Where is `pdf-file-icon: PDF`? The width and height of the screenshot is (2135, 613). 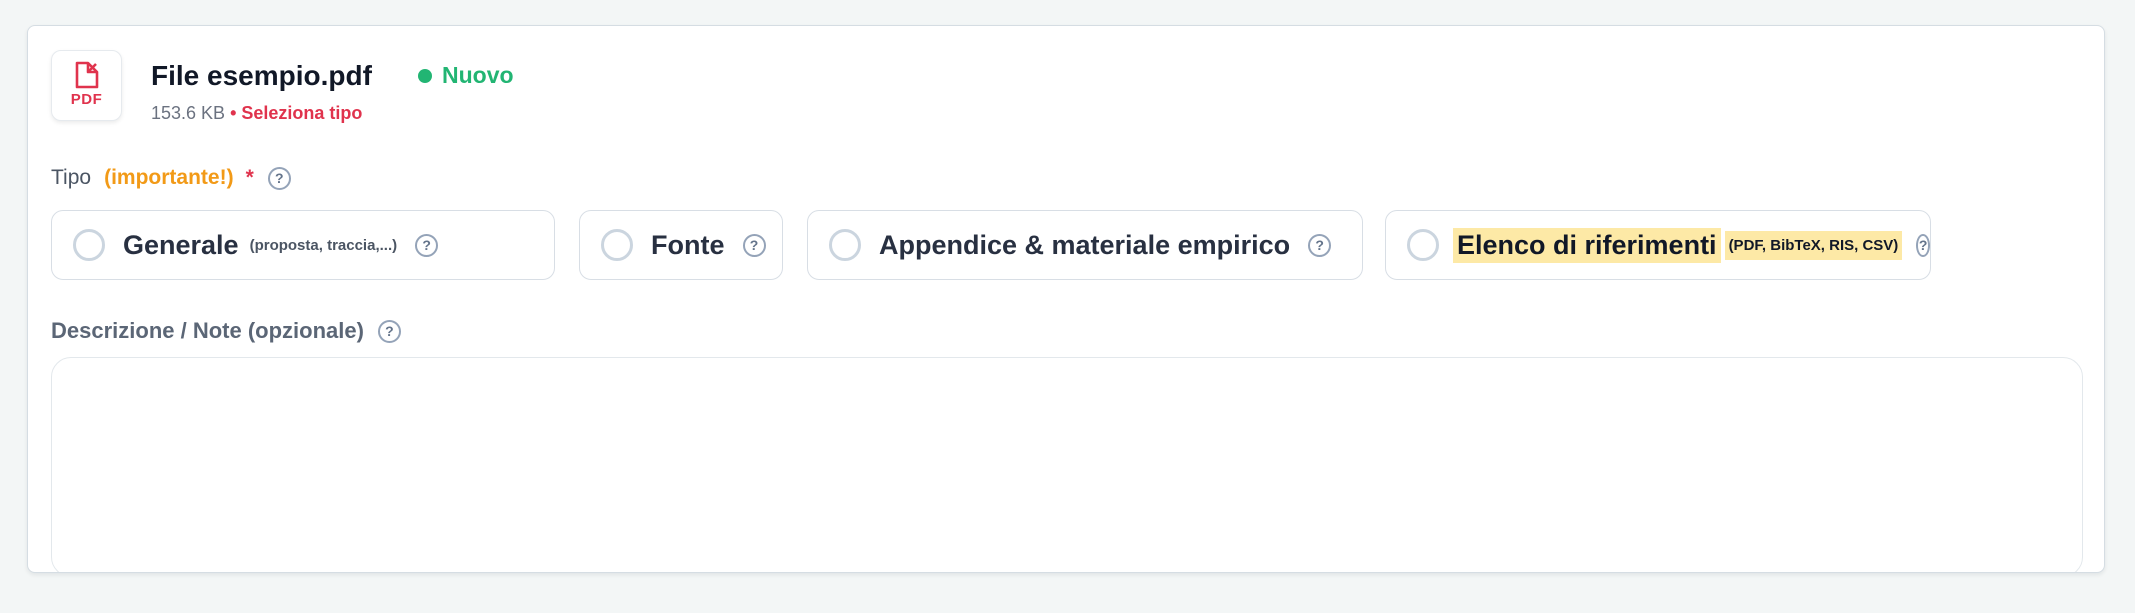
pdf-file-icon: PDF is located at coordinates (86, 85).